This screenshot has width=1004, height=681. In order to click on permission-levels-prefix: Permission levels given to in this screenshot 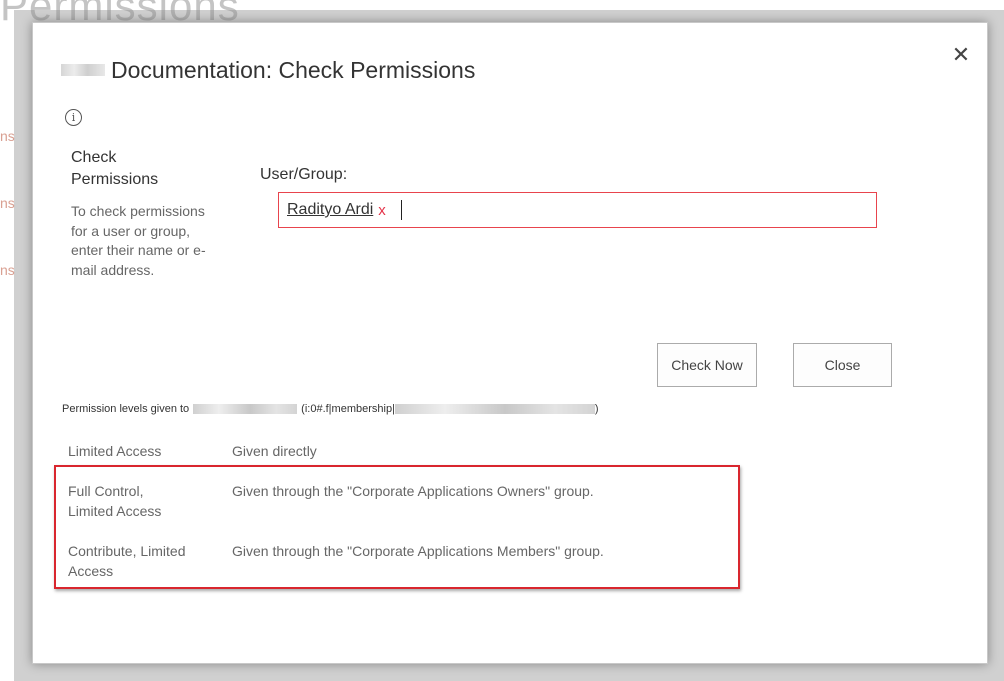, I will do `click(126, 409)`.